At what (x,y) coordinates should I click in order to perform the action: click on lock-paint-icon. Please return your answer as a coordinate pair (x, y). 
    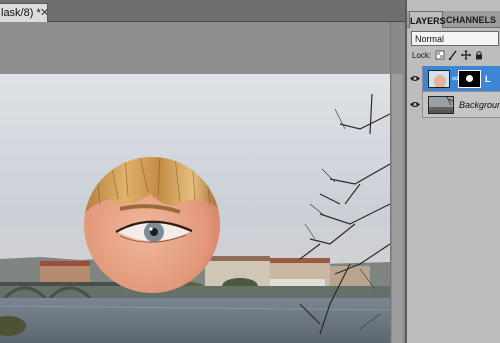
    Looking at the image, I should click on (453, 55).